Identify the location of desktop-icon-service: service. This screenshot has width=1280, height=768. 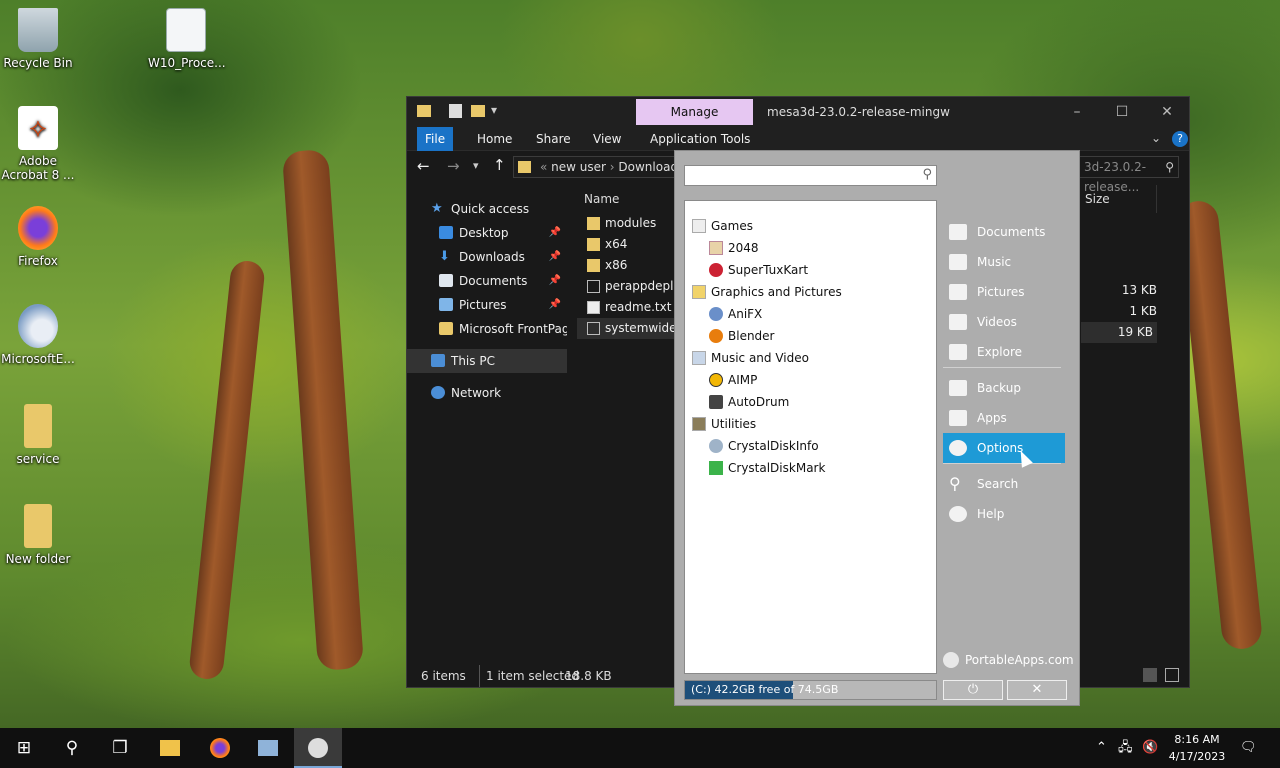
(38, 435).